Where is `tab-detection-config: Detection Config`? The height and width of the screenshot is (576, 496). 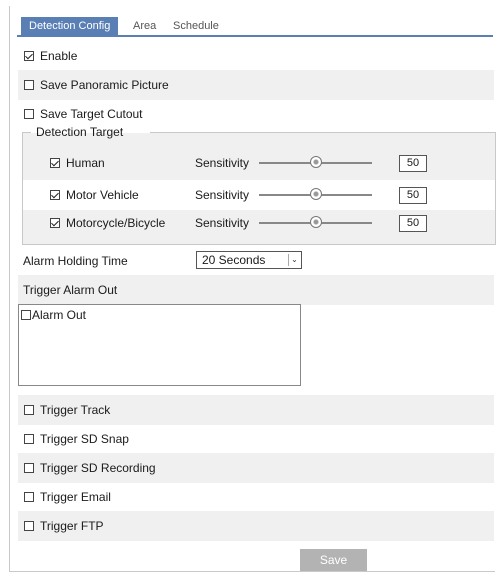
tab-detection-config: Detection Config is located at coordinates (70, 26).